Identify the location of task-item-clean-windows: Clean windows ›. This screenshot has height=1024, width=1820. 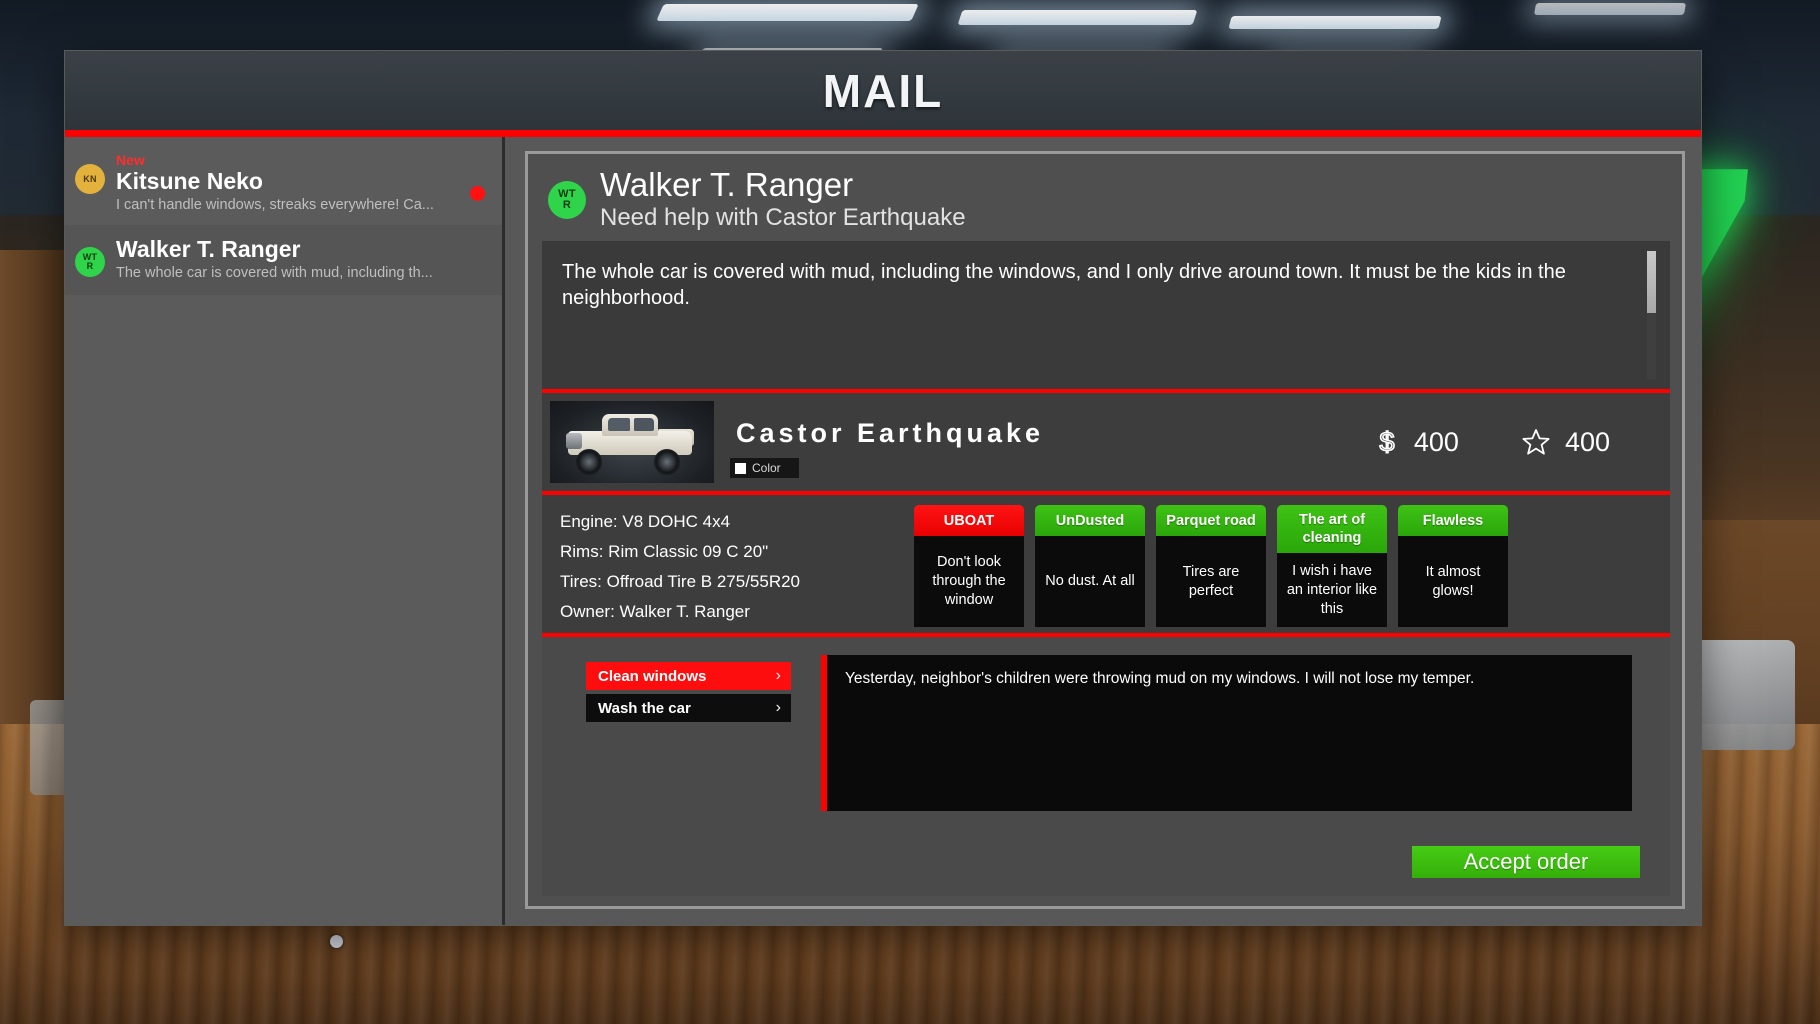
(688, 676).